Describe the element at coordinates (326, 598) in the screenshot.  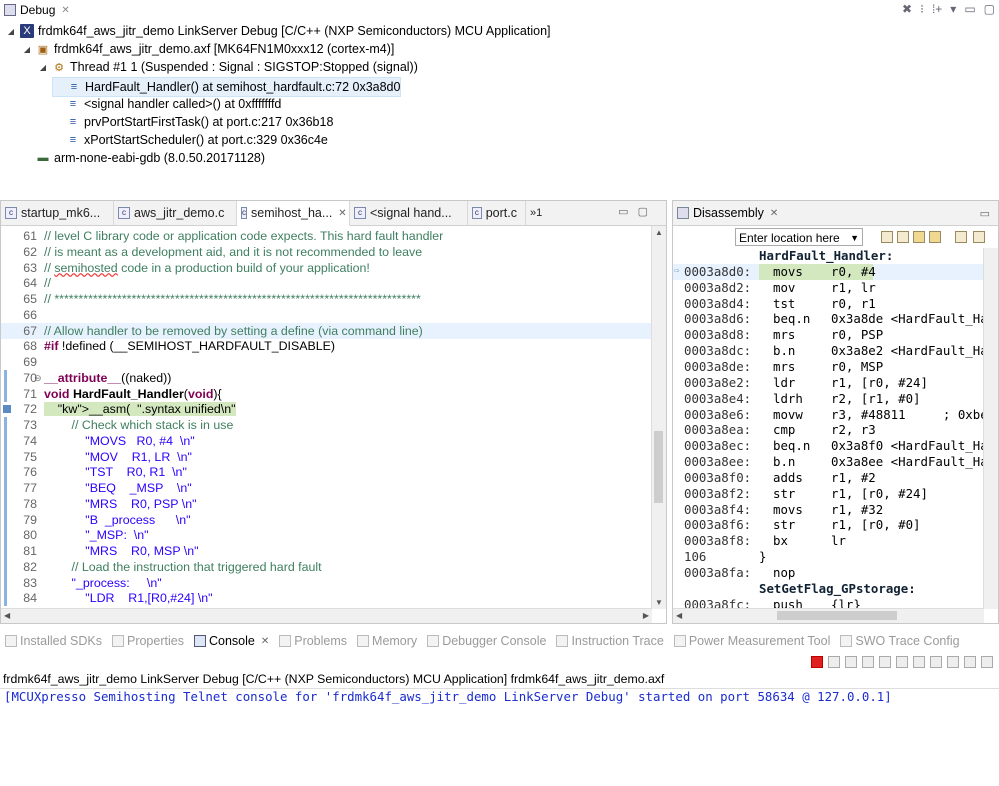
I see `code-line: 84 "LDR R1,[R0,#24] \n"` at that location.